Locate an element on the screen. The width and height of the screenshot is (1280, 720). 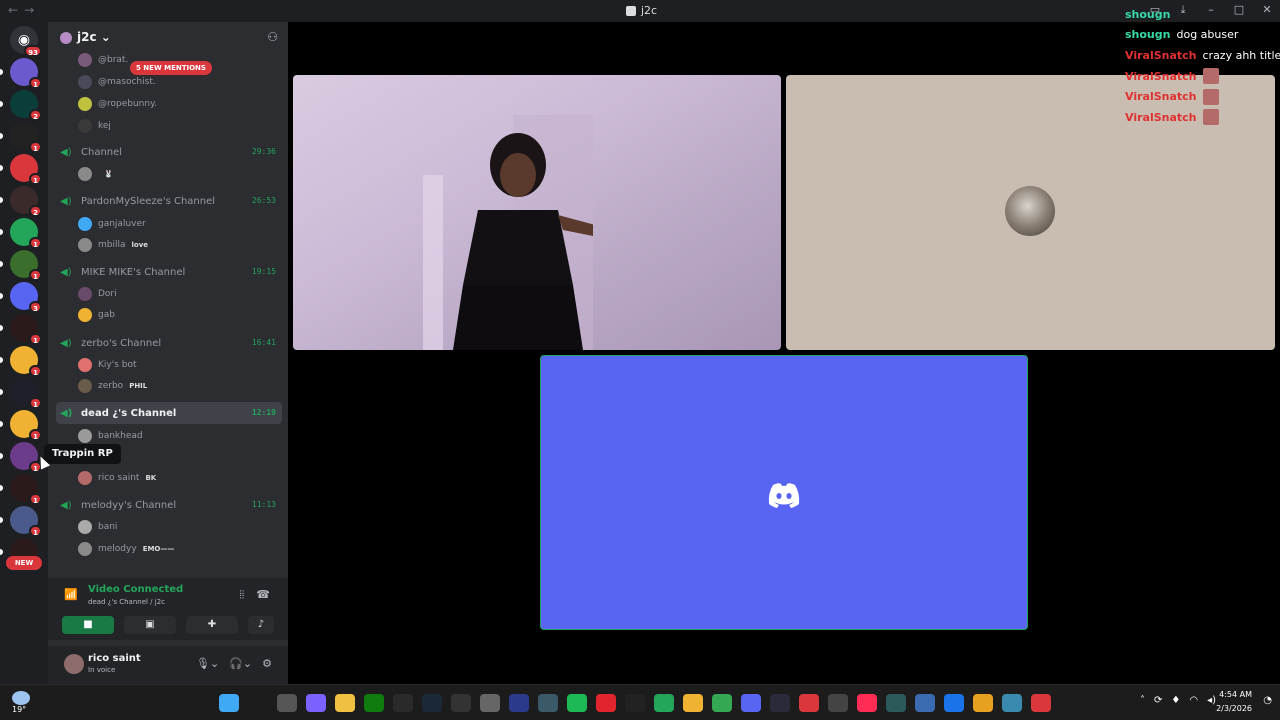
voice-user: zerbo PHIL is located at coordinates (178, 386).